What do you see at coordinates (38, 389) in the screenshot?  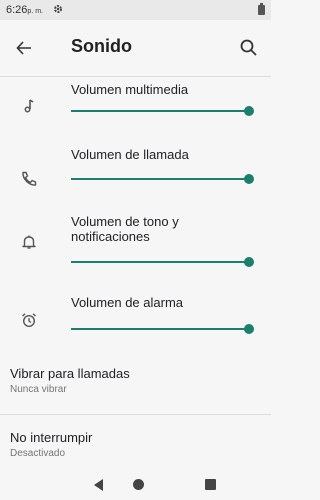 I see `pref-subtitle-vibrar: Nunca vibrar` at bounding box center [38, 389].